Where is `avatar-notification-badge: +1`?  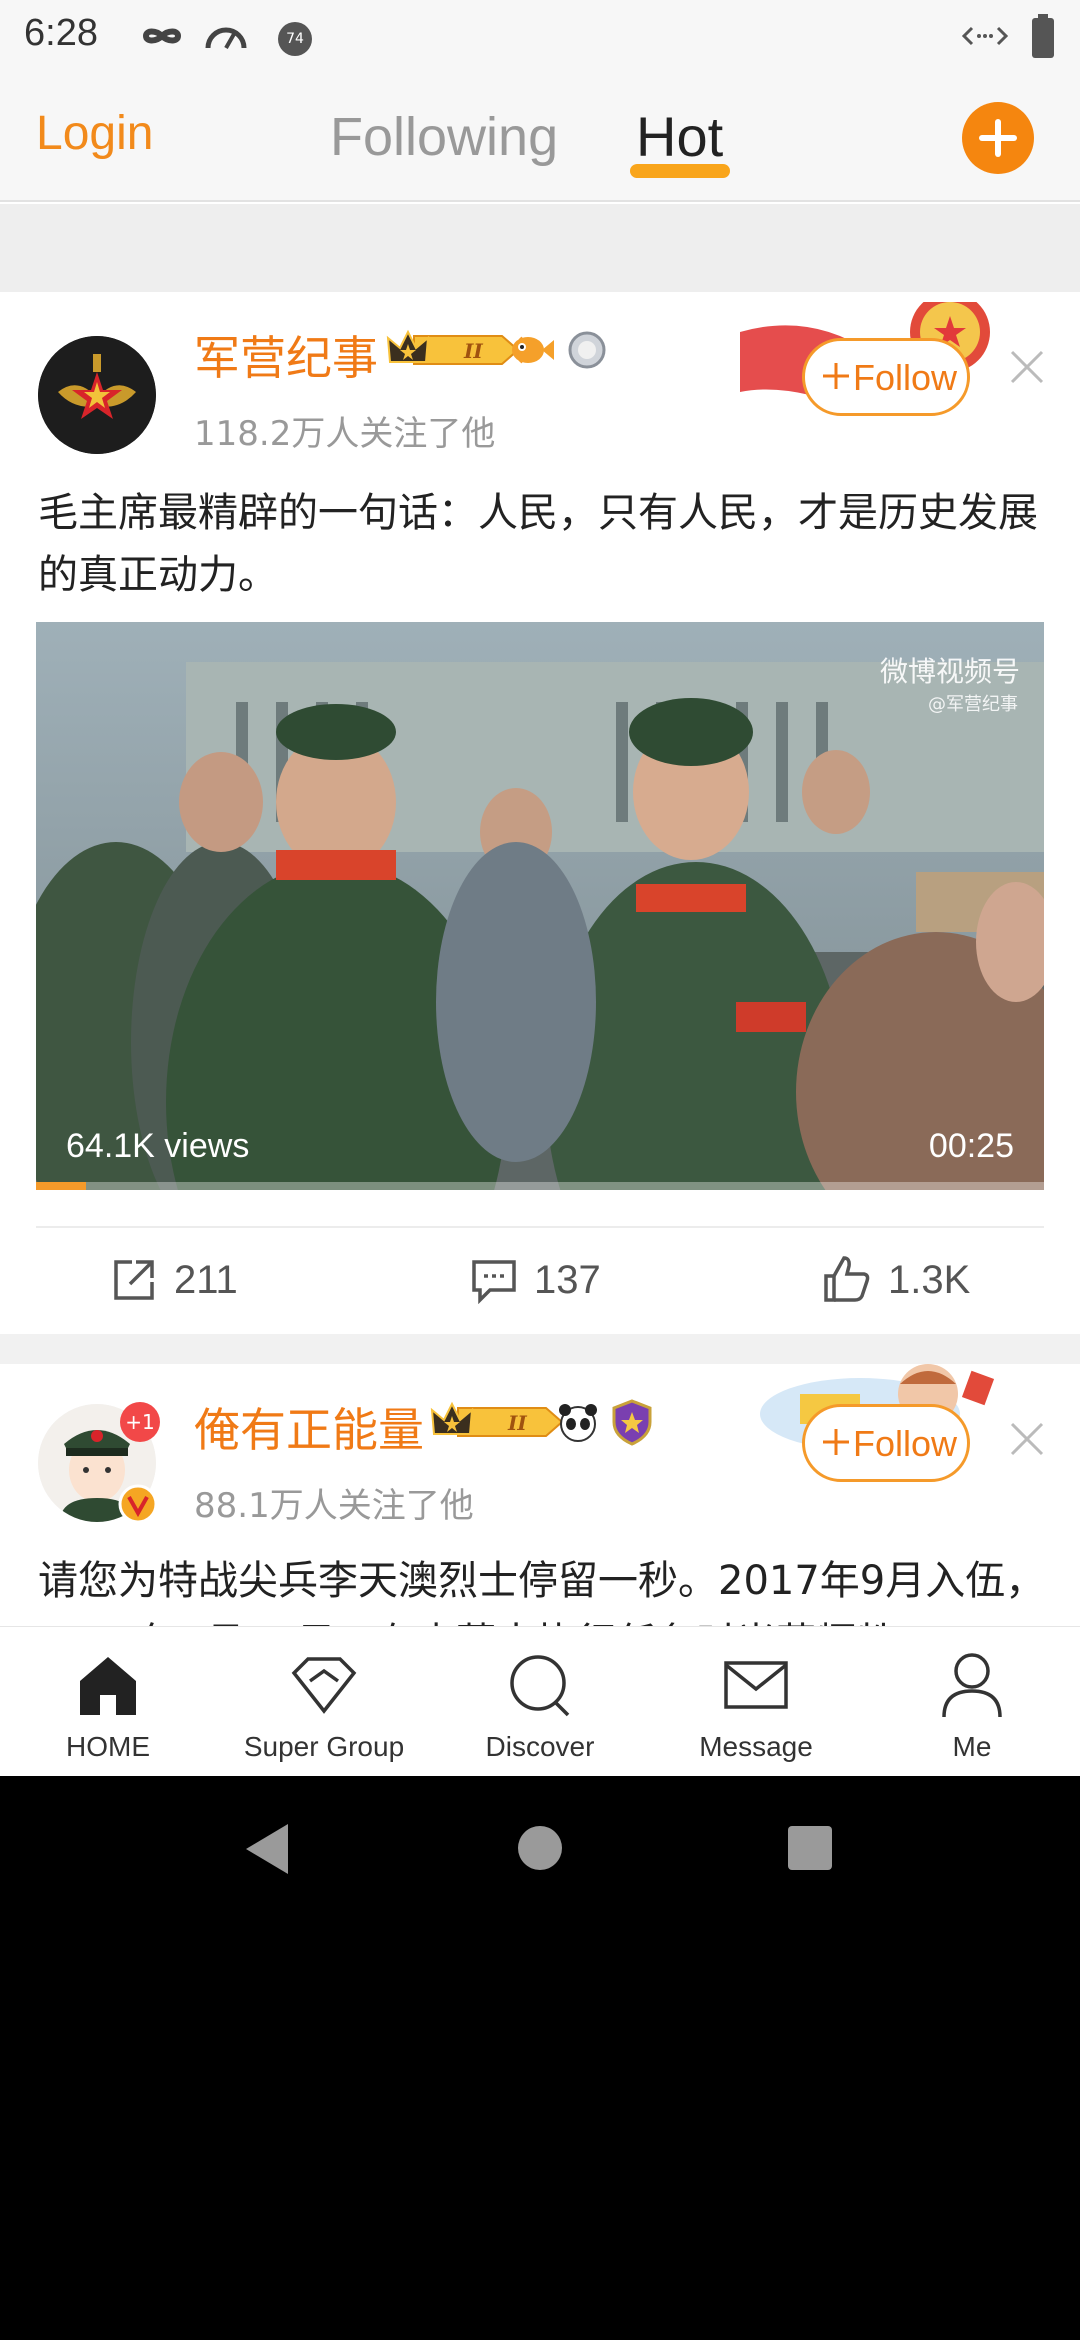 avatar-notification-badge: +1 is located at coordinates (140, 1422).